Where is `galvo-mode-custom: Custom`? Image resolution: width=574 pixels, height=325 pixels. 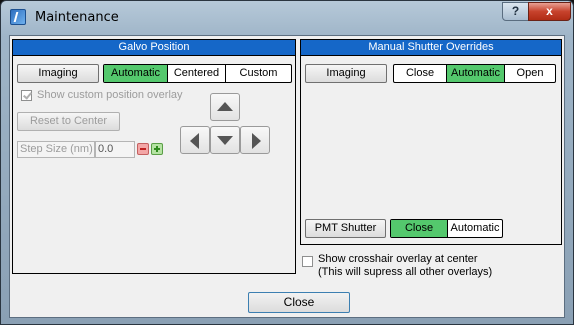
galvo-mode-custom: Custom is located at coordinates (258, 73).